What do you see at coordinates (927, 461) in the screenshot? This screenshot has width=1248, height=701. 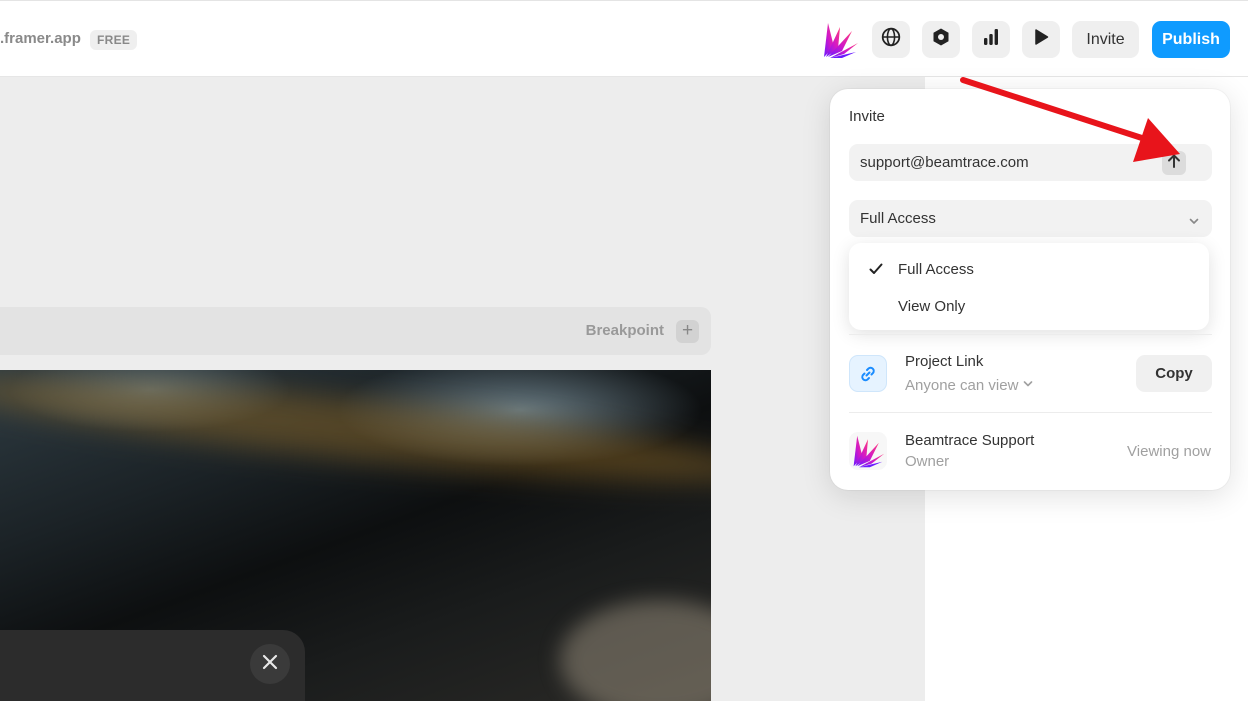 I see `member-role: Owner` at bounding box center [927, 461].